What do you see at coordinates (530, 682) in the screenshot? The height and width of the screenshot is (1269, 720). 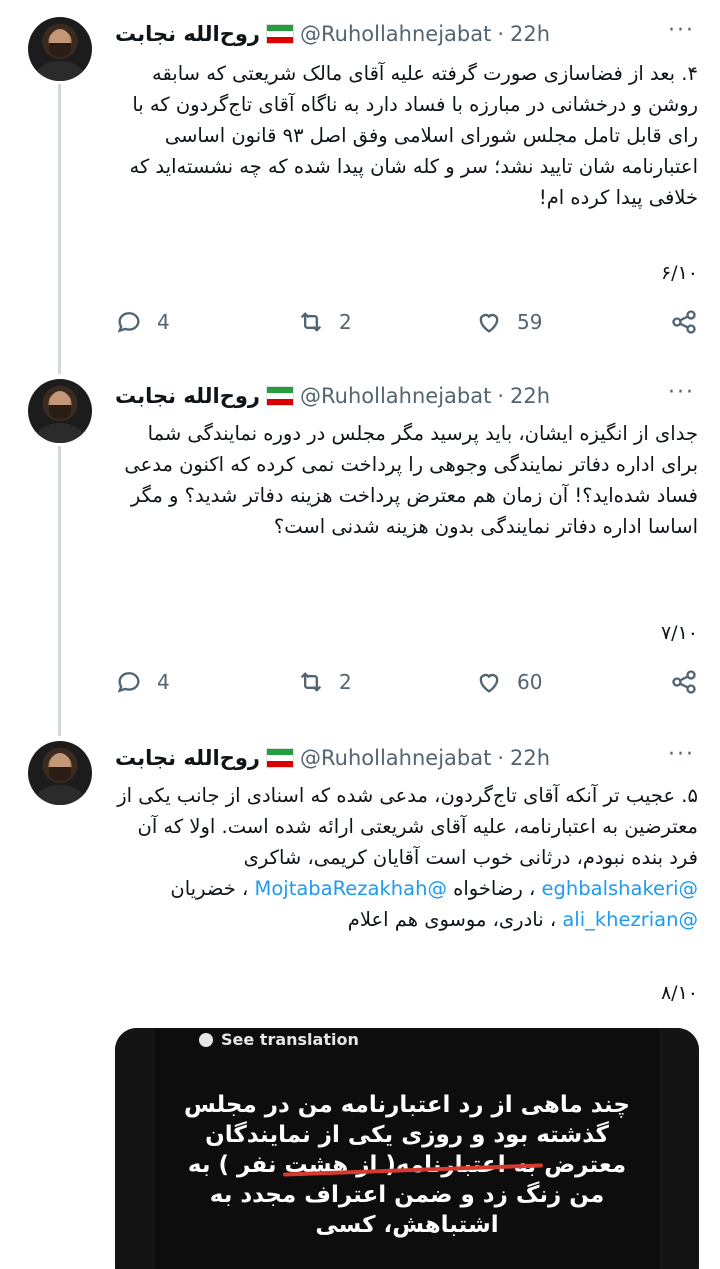 I see `like-count: 60` at bounding box center [530, 682].